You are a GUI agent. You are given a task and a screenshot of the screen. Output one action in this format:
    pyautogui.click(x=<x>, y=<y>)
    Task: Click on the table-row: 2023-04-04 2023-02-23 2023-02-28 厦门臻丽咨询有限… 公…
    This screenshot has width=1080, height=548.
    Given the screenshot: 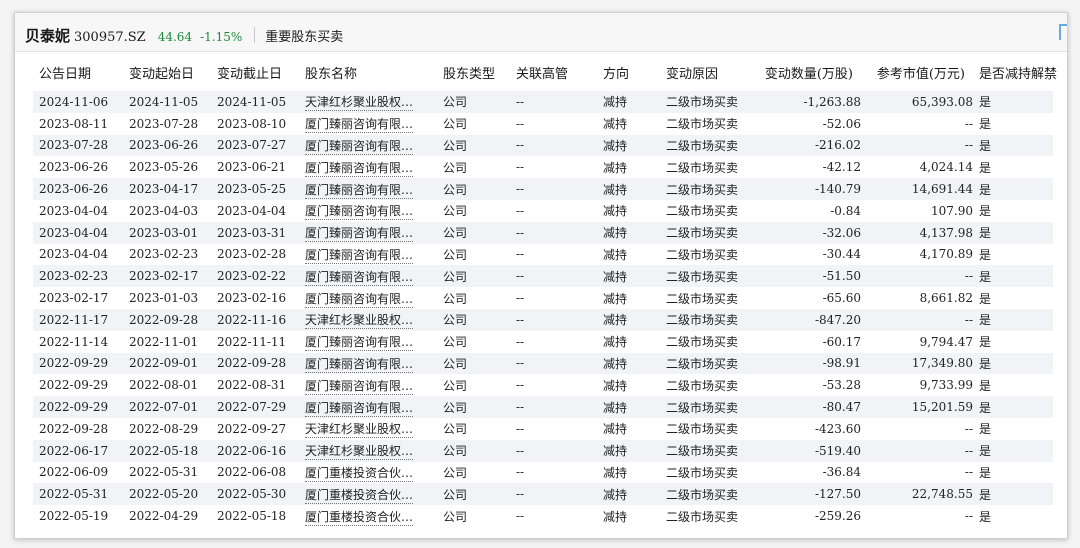 What is the action you would take?
    pyautogui.click(x=543, y=254)
    